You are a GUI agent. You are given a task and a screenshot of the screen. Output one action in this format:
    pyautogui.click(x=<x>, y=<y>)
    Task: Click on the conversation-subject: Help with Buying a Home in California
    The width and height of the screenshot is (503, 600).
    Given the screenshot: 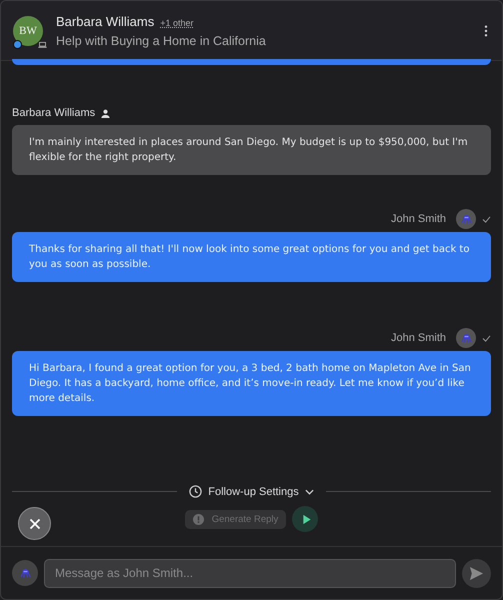 What is the action you would take?
    pyautogui.click(x=161, y=41)
    